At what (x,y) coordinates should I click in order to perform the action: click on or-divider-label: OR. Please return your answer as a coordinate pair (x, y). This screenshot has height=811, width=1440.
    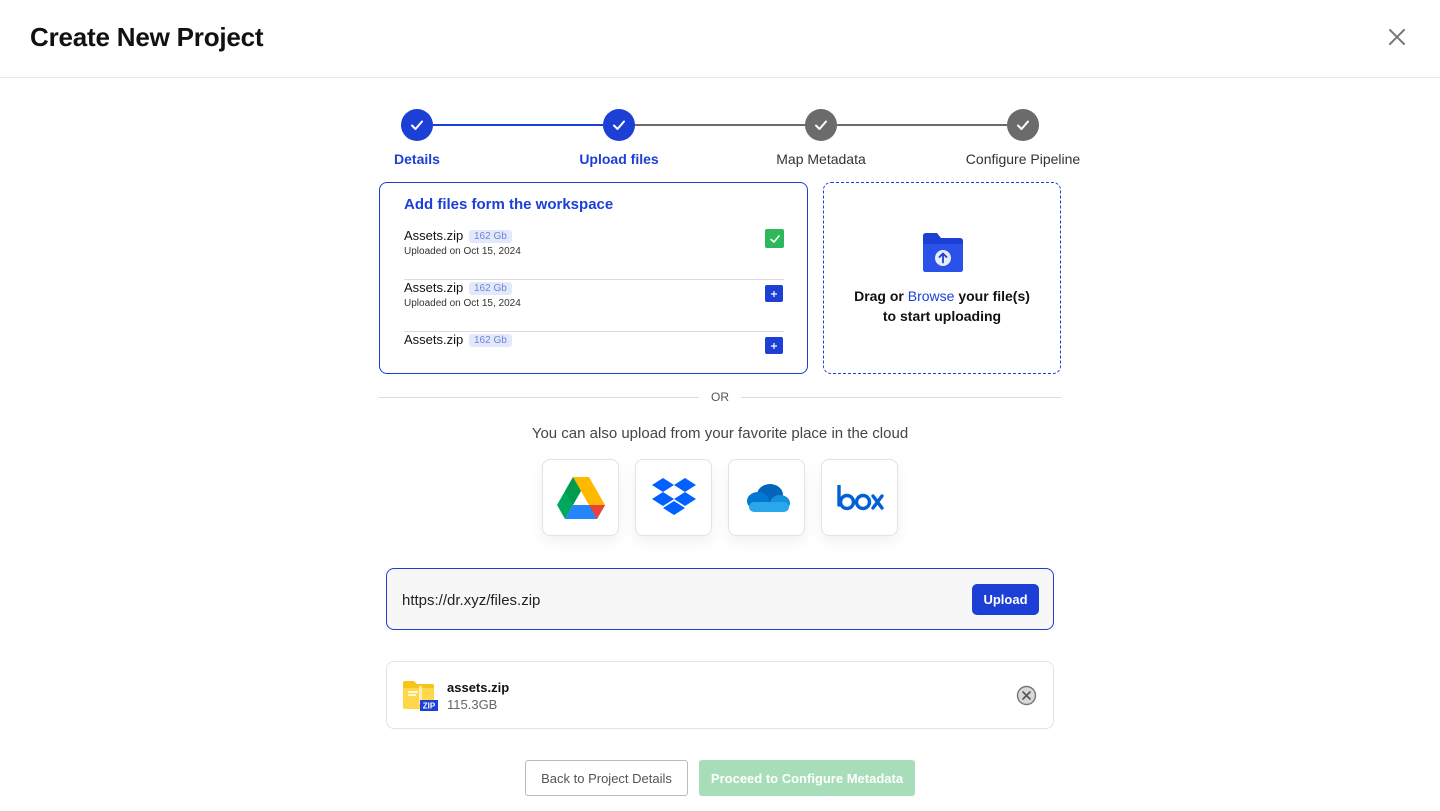
    Looking at the image, I should click on (720, 397).